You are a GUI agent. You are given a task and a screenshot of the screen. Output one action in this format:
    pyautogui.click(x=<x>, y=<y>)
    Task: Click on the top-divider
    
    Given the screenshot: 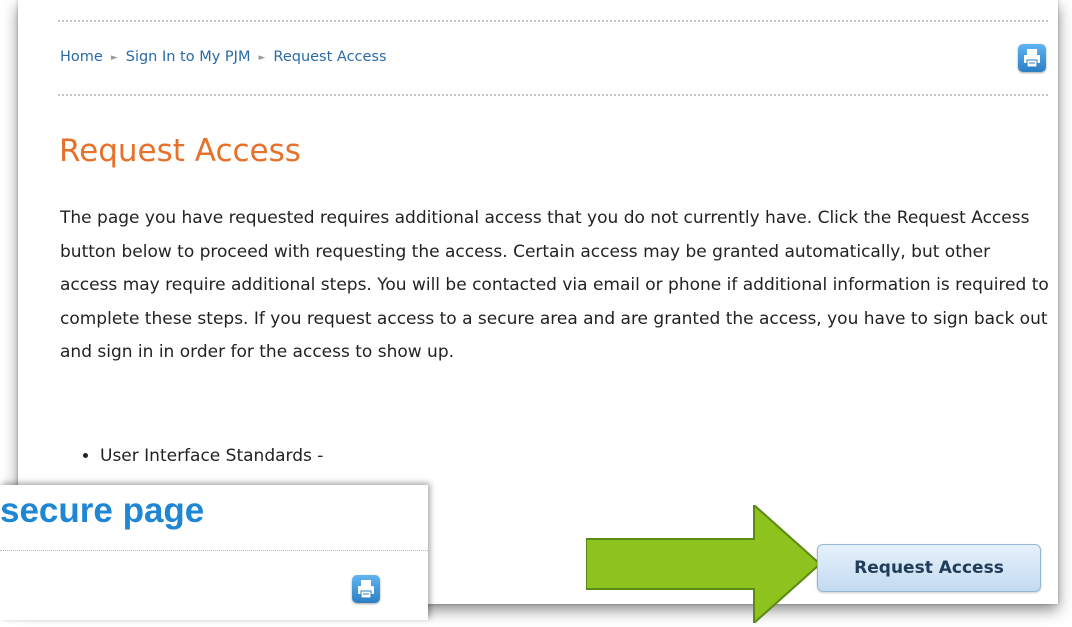 What is the action you would take?
    pyautogui.click(x=553, y=21)
    